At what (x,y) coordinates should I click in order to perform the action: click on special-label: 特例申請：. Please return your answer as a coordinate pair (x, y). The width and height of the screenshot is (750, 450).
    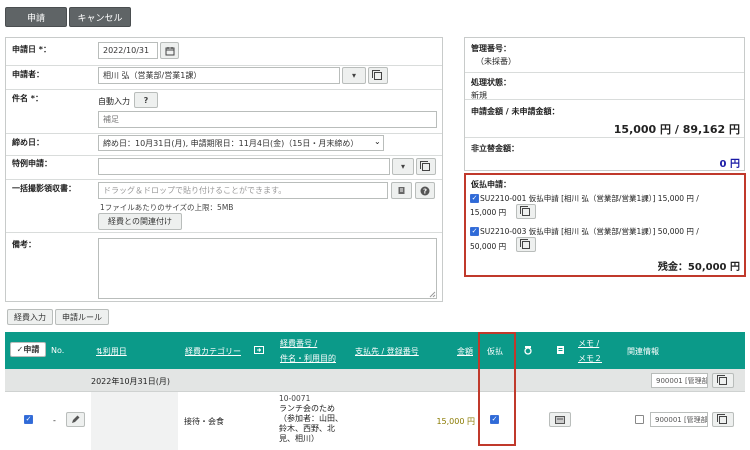
    Looking at the image, I should click on (32, 163).